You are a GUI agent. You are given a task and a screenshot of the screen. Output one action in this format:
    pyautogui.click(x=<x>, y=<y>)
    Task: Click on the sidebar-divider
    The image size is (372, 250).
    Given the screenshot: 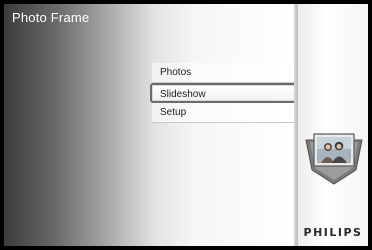 What is the action you would take?
    pyautogui.click(x=296, y=125)
    